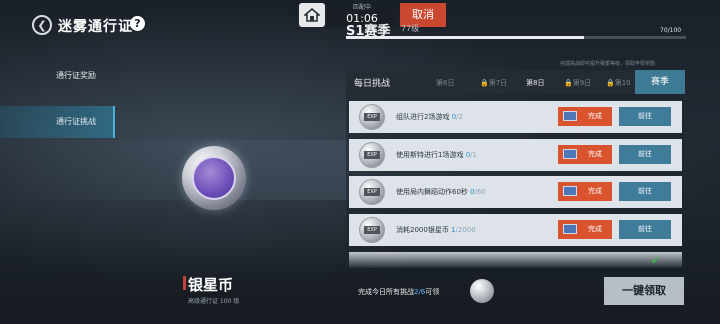  What do you see at coordinates (493, 83) in the screenshot?
I see `tab-day-7: 🔒第7日` at bounding box center [493, 83].